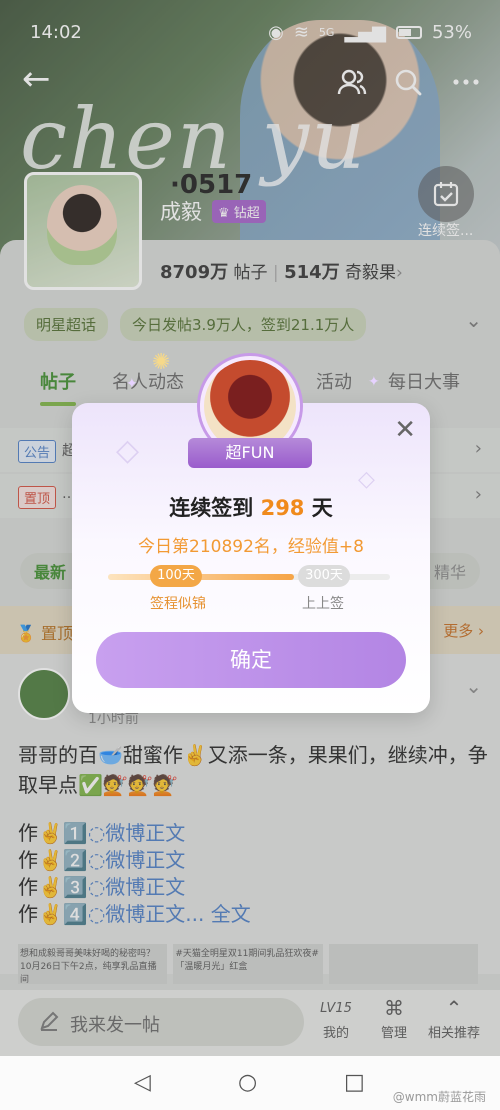 The height and width of the screenshot is (1110, 500). Describe the element at coordinates (324, 576) in the screenshot. I see `milestone-pill-300: 300天` at that location.